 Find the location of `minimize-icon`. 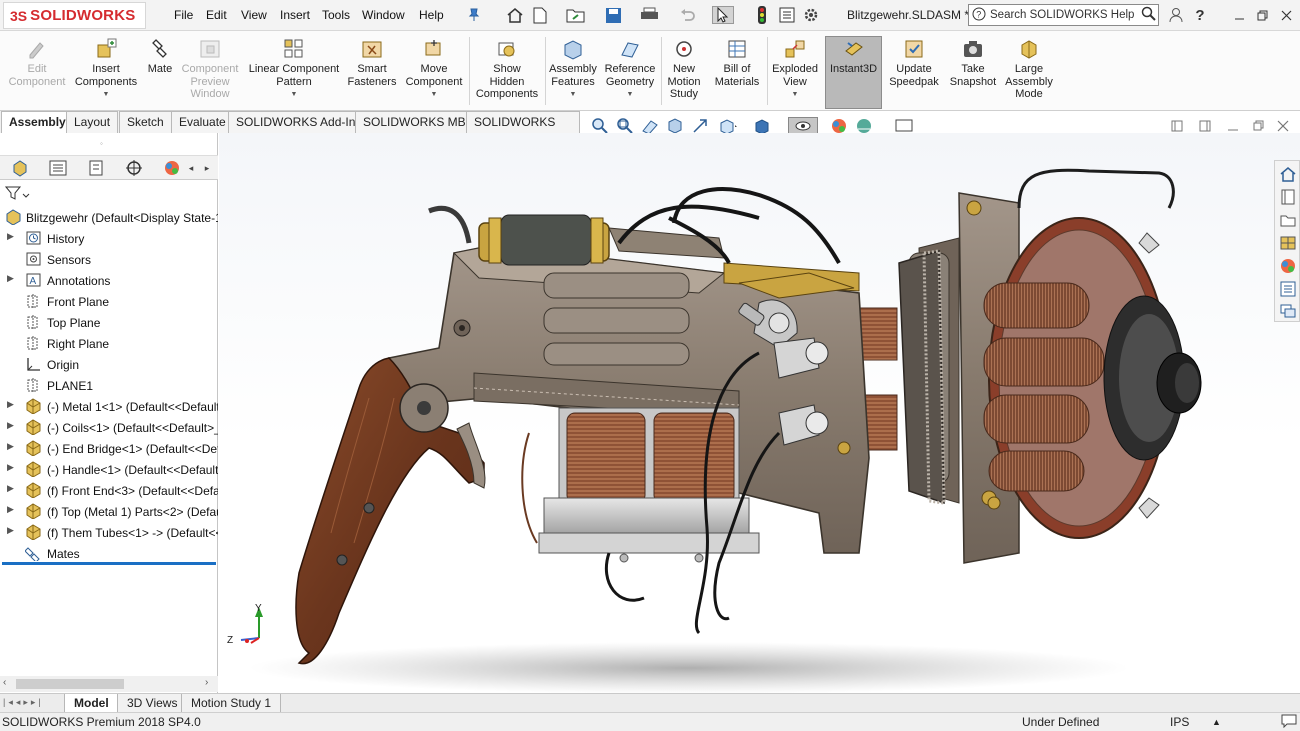

minimize-icon is located at coordinates (1239, 15).